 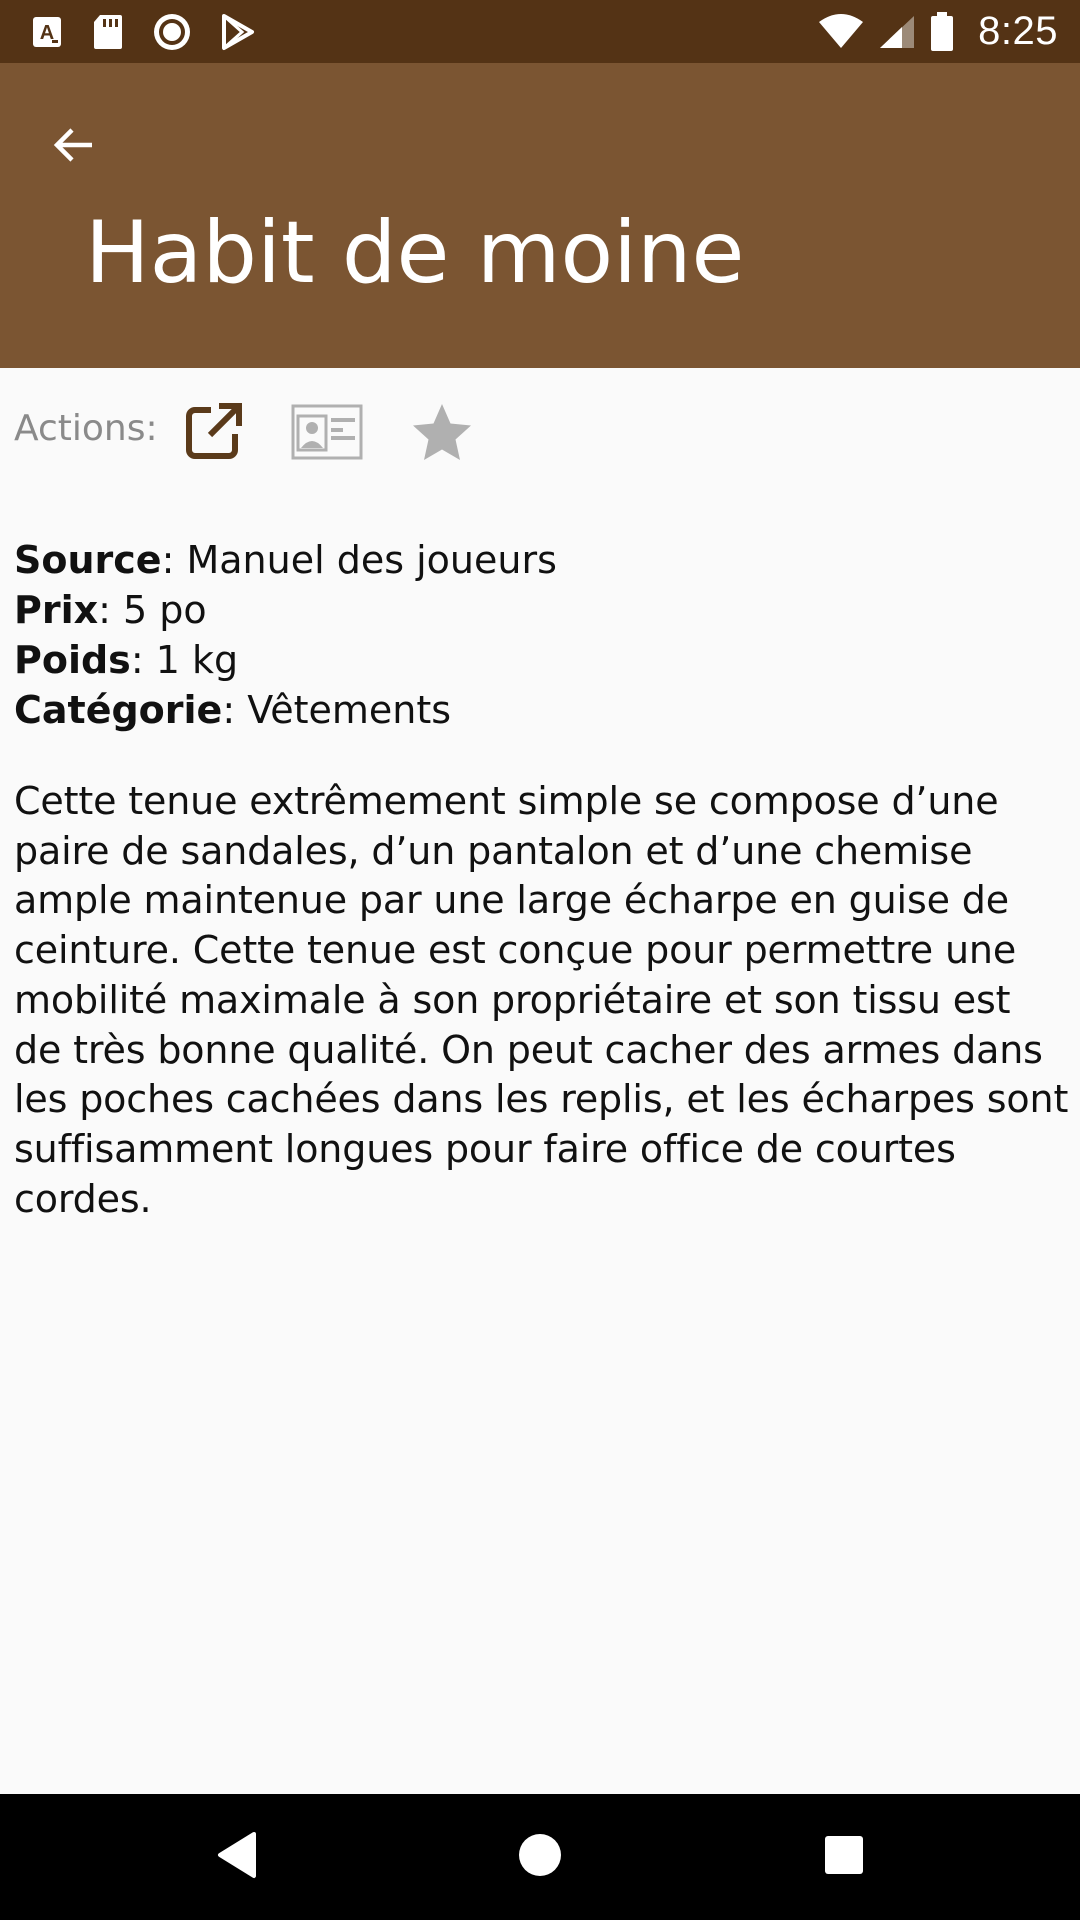 I want to click on actions-row: Actions:, so click(x=540, y=430).